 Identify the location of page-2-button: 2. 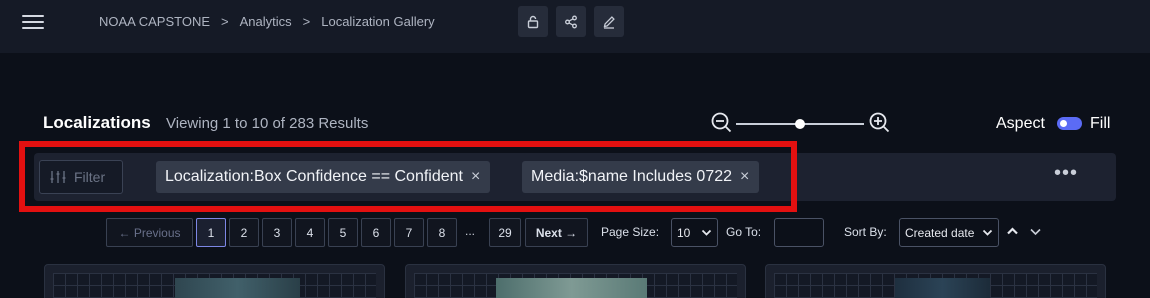
(244, 232).